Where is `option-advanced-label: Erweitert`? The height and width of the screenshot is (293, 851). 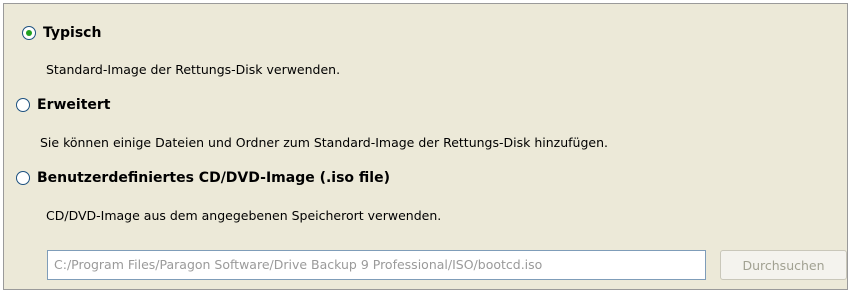 option-advanced-label: Erweitert is located at coordinates (73, 105).